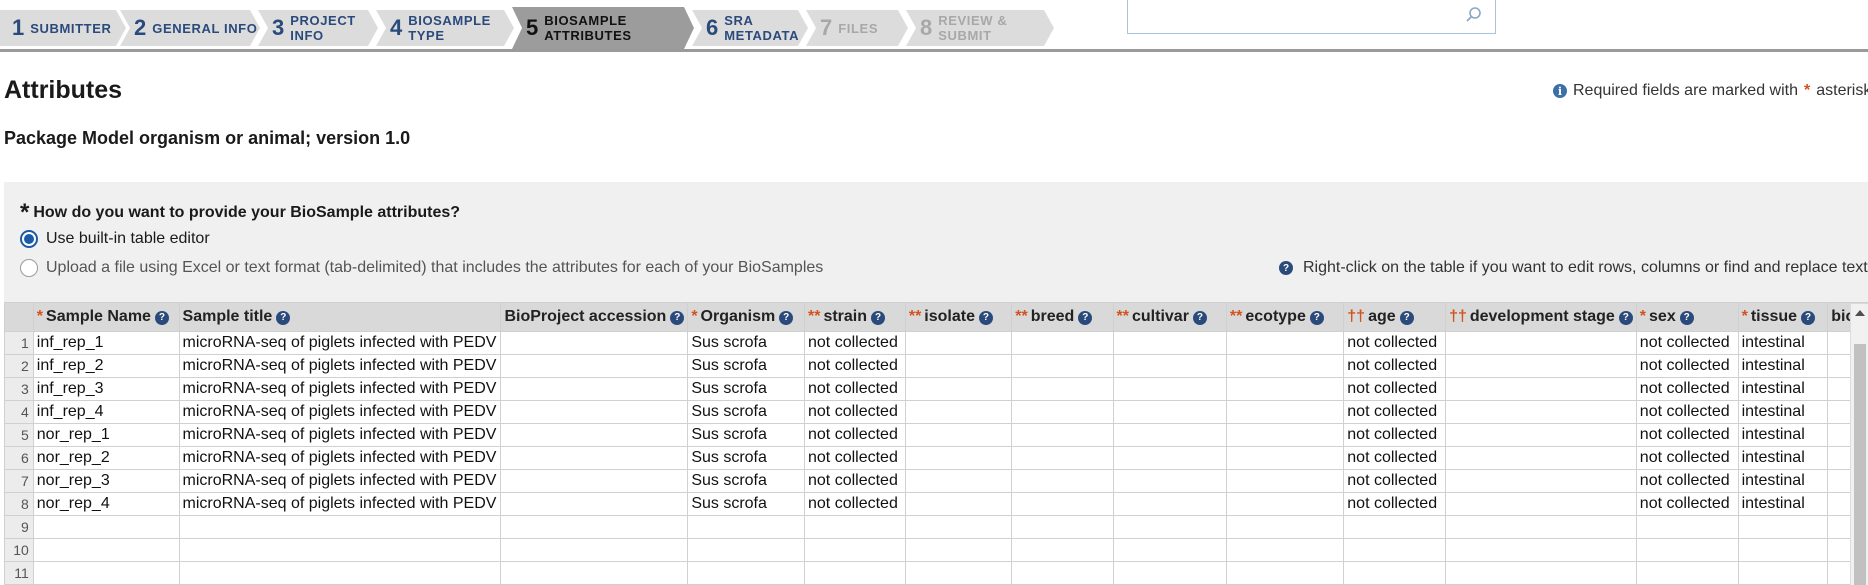 The image size is (1868, 585). What do you see at coordinates (1687, 317) in the screenshot?
I see `column-header: * sex?` at bounding box center [1687, 317].